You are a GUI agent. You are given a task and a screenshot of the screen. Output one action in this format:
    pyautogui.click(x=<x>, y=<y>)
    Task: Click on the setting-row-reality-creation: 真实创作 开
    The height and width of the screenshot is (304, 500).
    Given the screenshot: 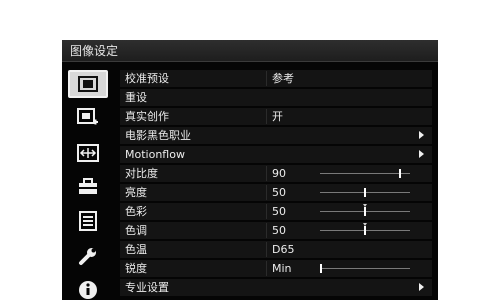 What is the action you would take?
    pyautogui.click(x=276, y=116)
    